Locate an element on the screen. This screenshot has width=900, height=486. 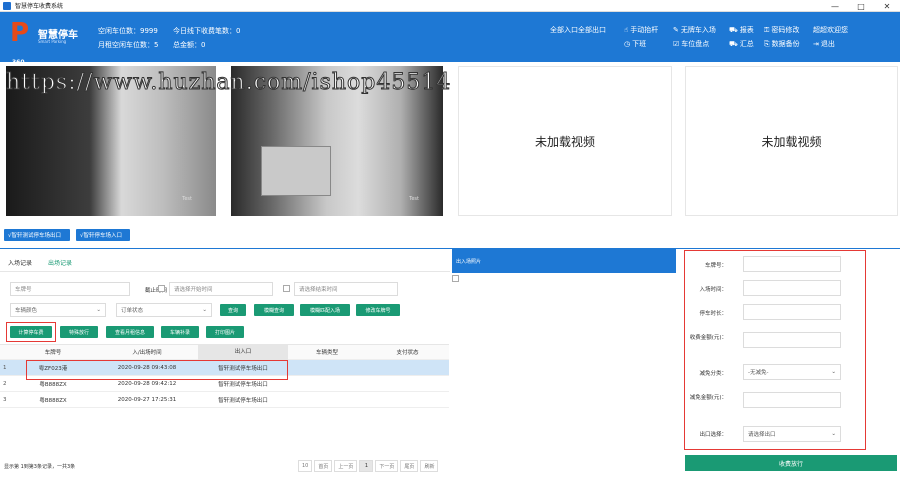
summary-label: 汇总 is located at coordinates (746, 44).